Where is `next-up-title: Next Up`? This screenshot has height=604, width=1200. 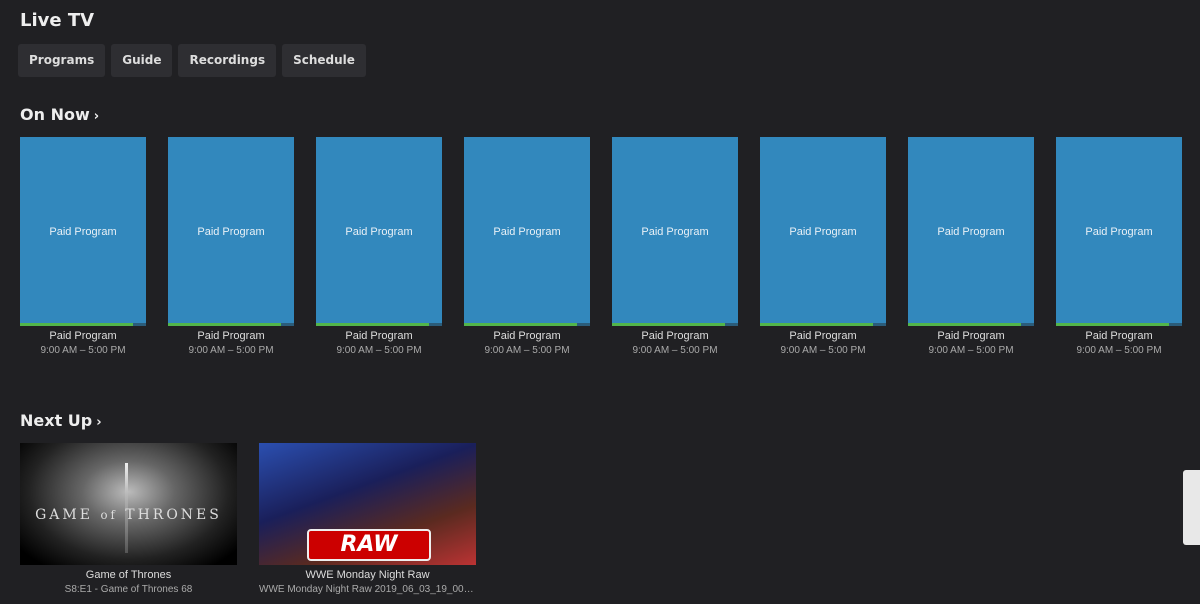 next-up-title: Next Up is located at coordinates (56, 420).